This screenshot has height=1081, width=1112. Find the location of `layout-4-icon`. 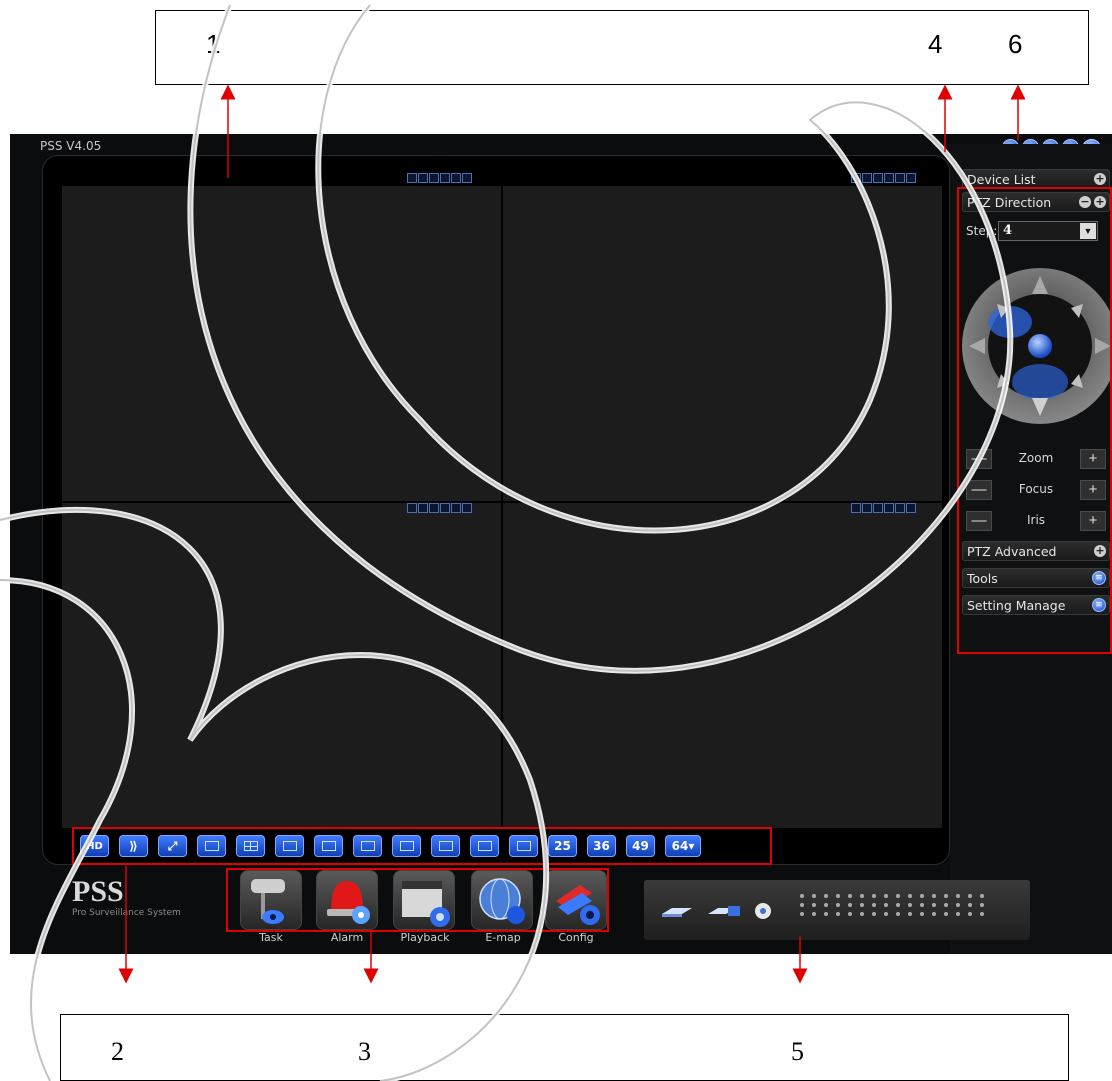

layout-4-icon is located at coordinates (250, 846).